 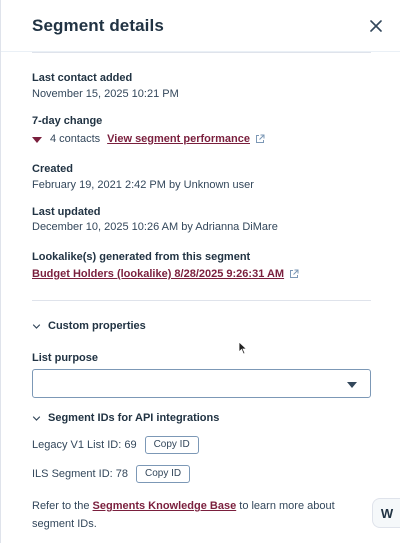 I want to click on seven-day-change-row: 4 contacts View segment performance, so click(x=148, y=139).